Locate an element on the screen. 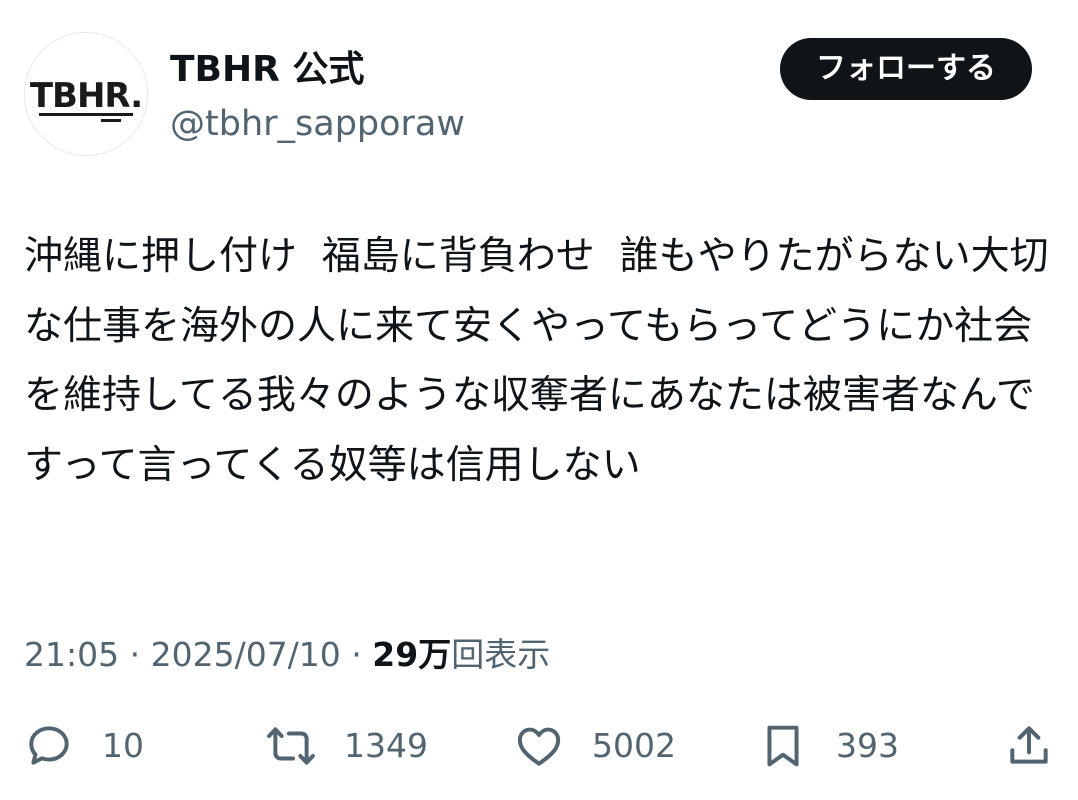 The image size is (1078, 800). bookmark-button: 393 is located at coordinates (828, 746).